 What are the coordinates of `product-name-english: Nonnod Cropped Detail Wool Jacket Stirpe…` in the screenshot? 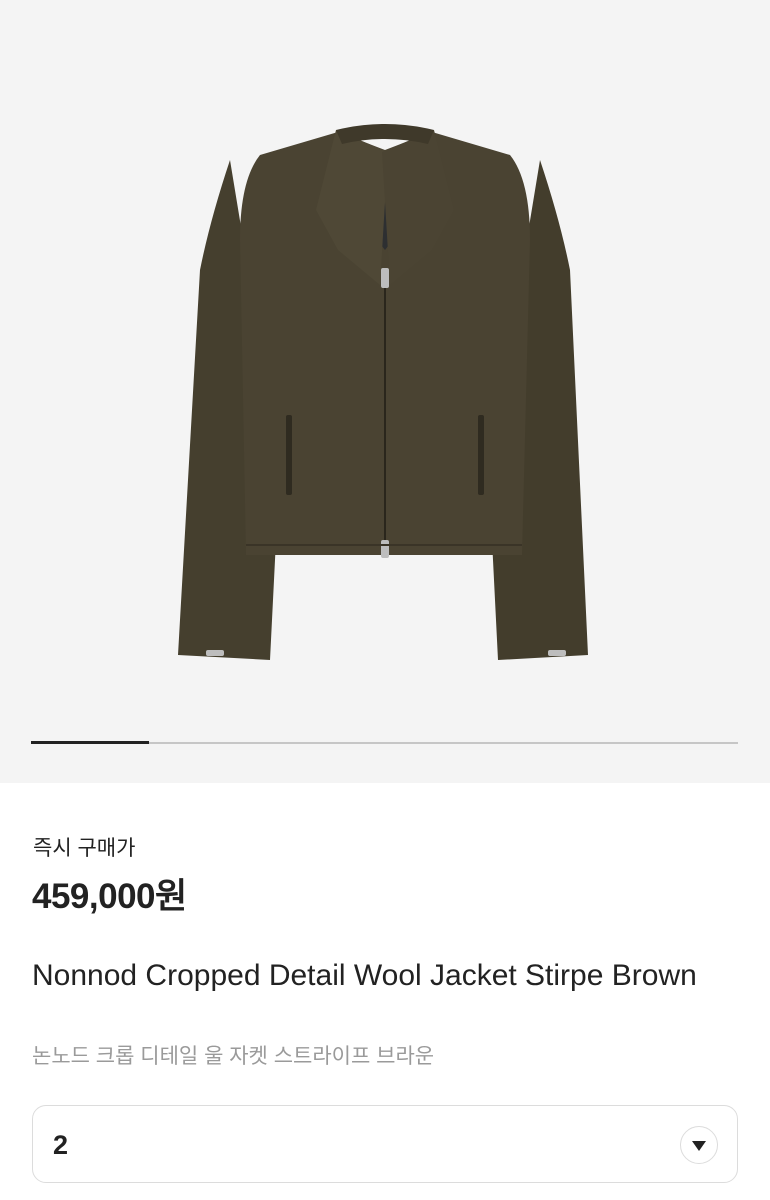 It's located at (364, 975).